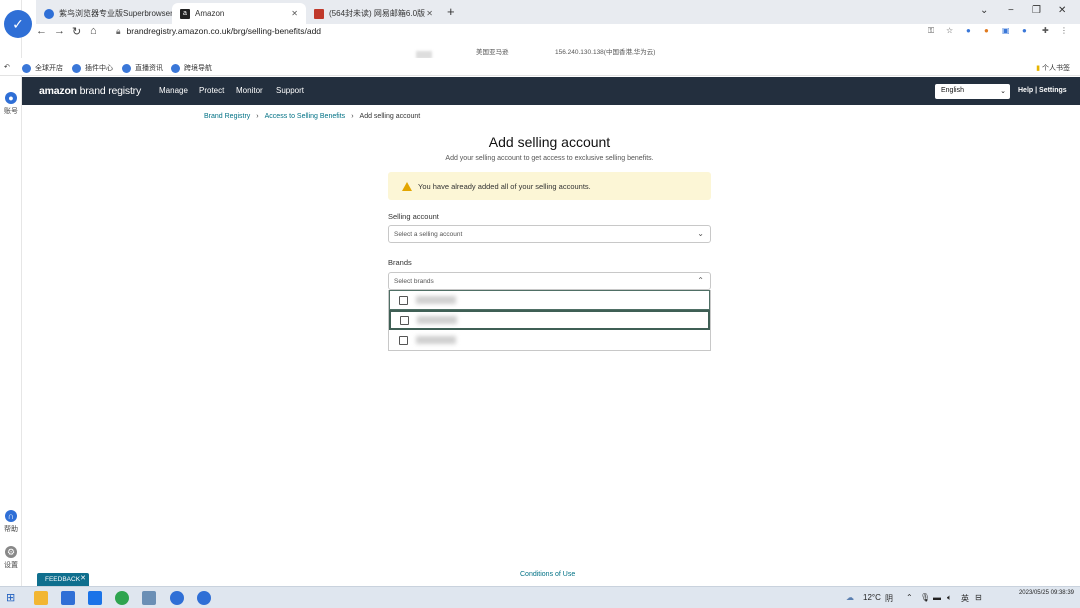  Describe the element at coordinates (1053, 68) in the screenshot. I see `personal-bookmarks: ▮ 个人书签` at that location.